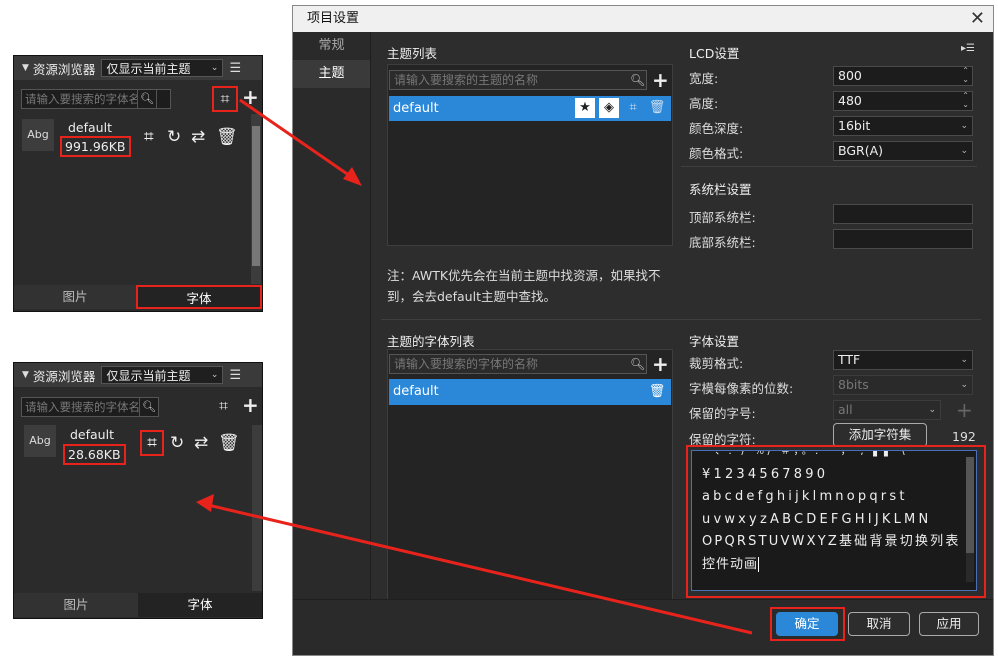 This screenshot has width=998, height=660. Describe the element at coordinates (480, 569) in the screenshot. I see `arrow-line-bottom` at that location.